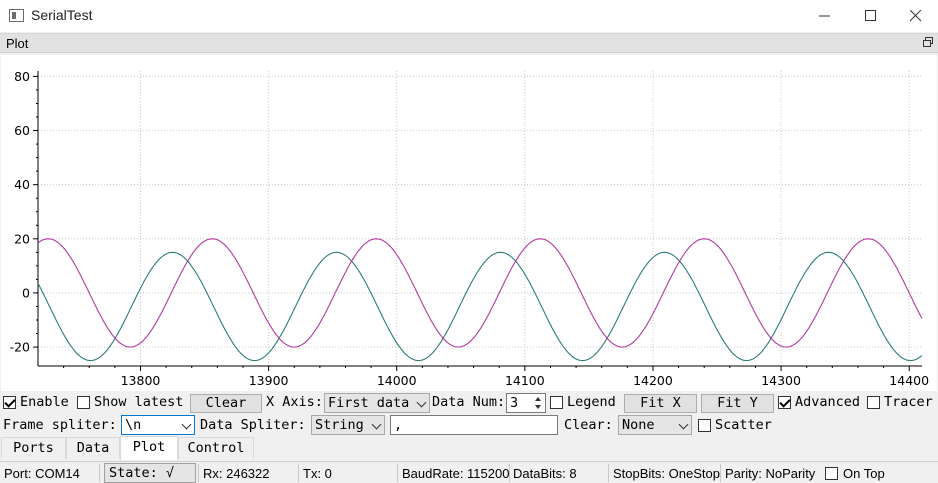 Image resolution: width=938 pixels, height=483 pixels. I want to click on data-splitter-input: ,, so click(474, 425).